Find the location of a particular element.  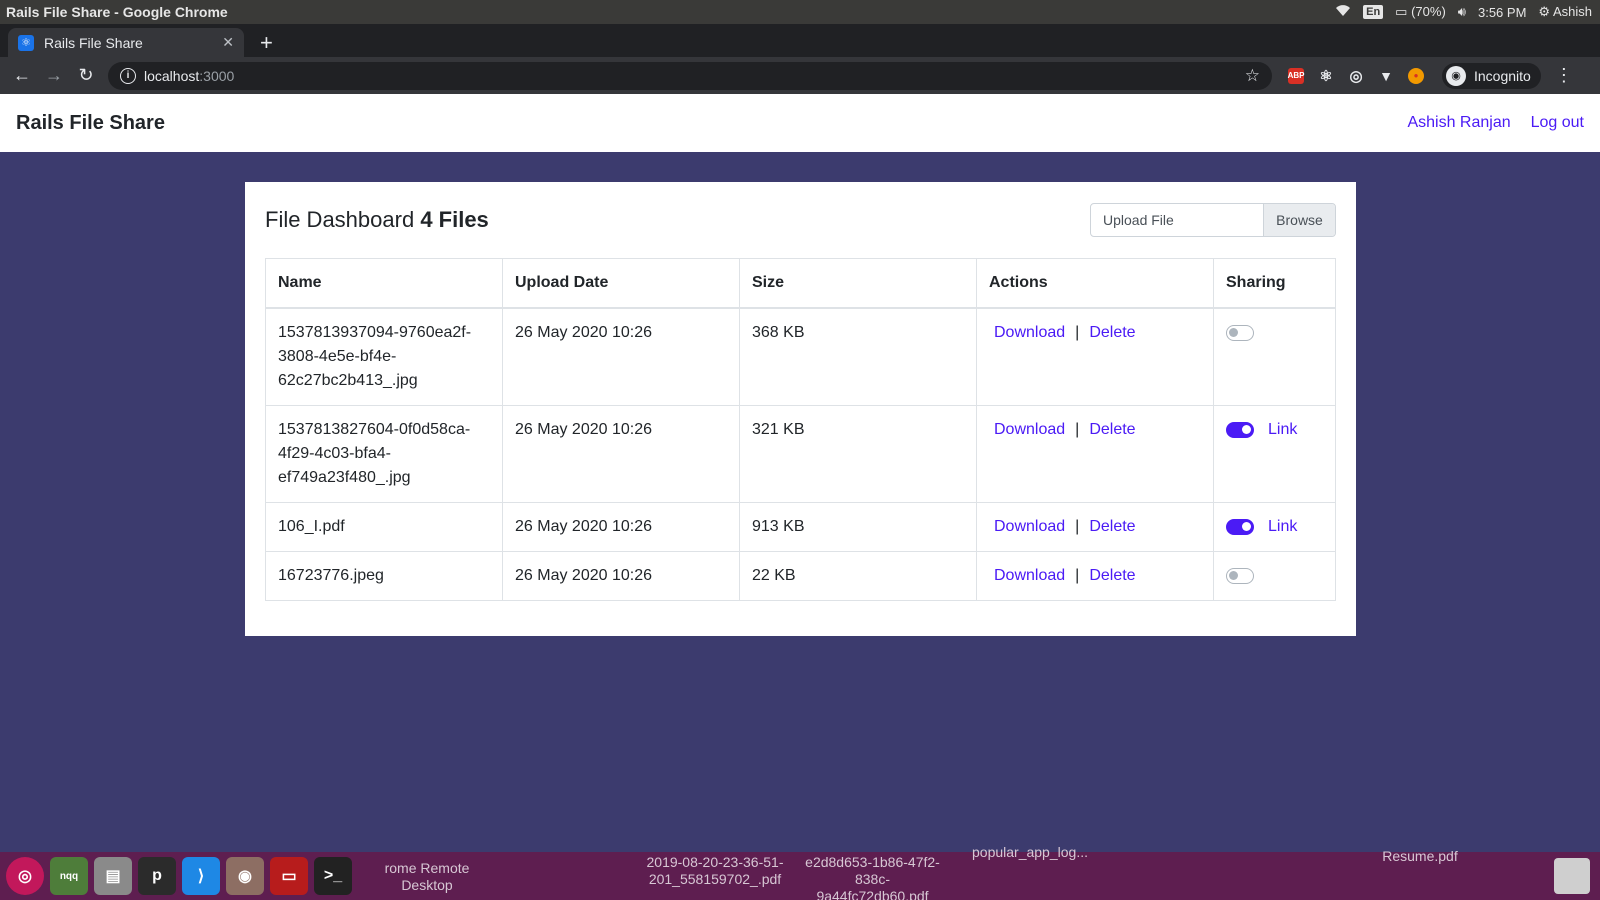

dashboard-title: File Dashboard is located at coordinates (340, 219).